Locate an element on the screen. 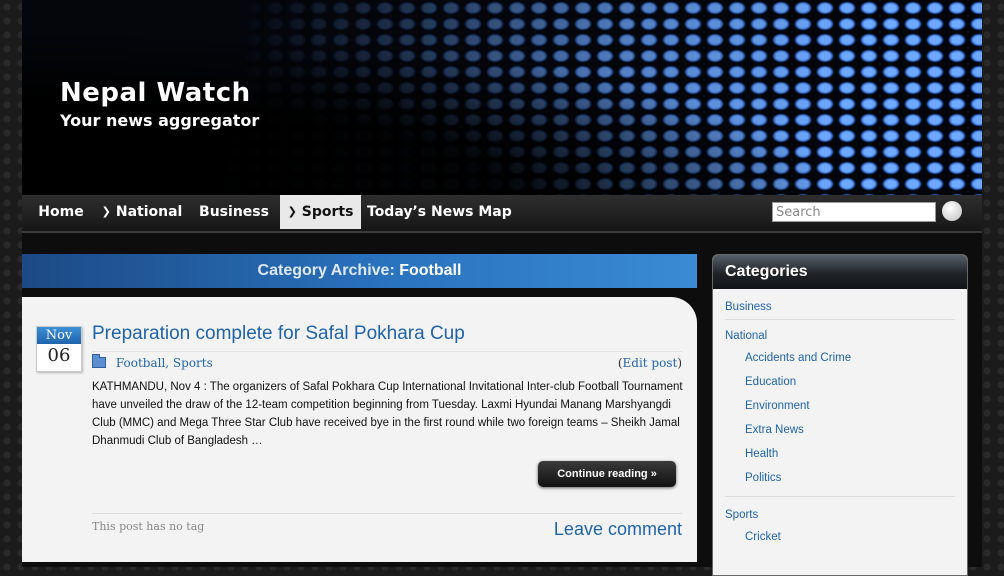 This screenshot has width=1004, height=576. nav-item-label: Sports is located at coordinates (327, 212).